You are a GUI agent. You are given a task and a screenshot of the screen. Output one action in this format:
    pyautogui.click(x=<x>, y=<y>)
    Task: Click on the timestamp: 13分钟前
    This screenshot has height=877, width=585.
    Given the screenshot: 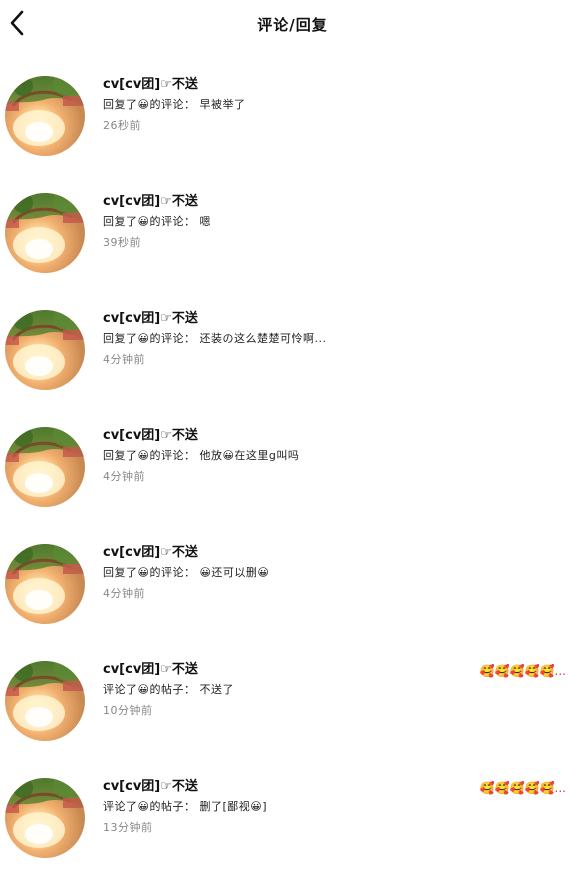 What is the action you would take?
    pyautogui.click(x=128, y=827)
    